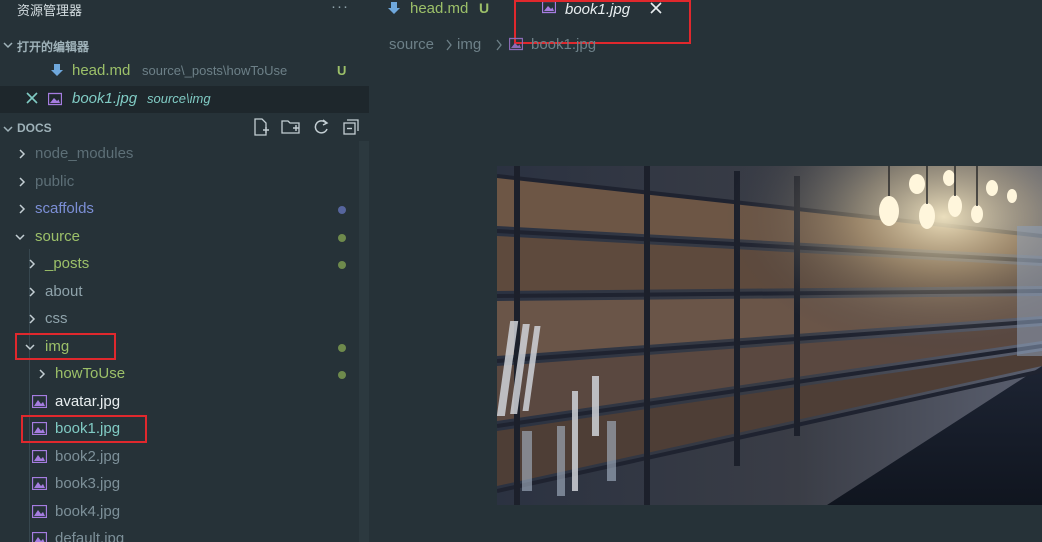 The width and height of the screenshot is (1042, 542). I want to click on tree-file-default-jpg: default.jpg, so click(179, 534).